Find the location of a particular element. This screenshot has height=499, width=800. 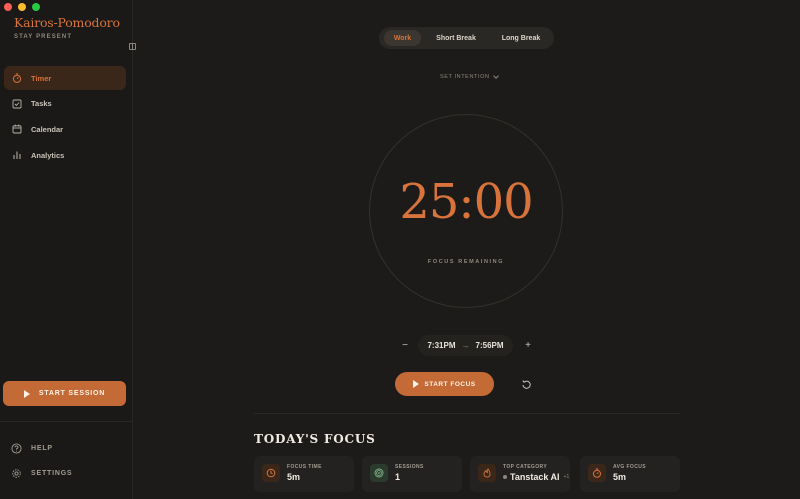

reset-icon is located at coordinates (526, 384).